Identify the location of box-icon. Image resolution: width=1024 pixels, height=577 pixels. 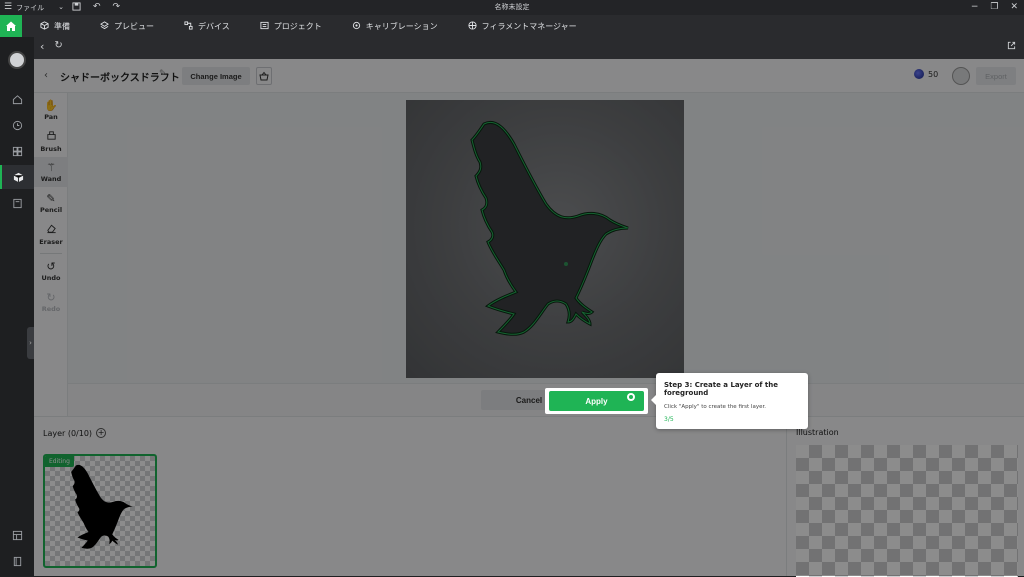
(18, 177).